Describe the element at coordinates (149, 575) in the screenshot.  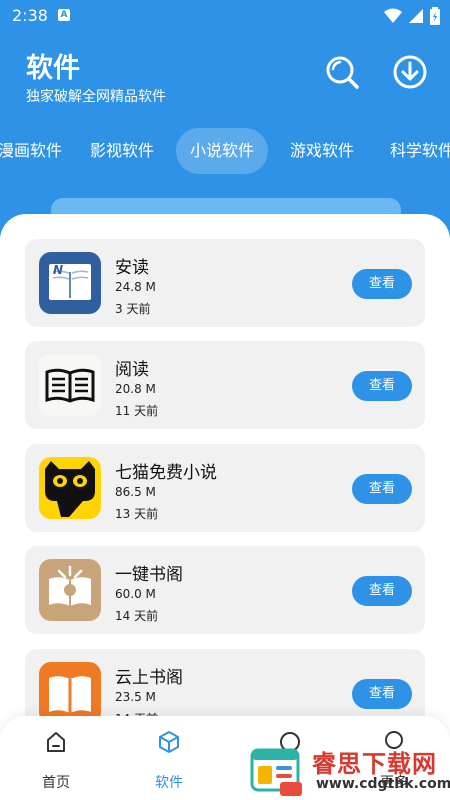
I see `app-name: 一键书阁` at that location.